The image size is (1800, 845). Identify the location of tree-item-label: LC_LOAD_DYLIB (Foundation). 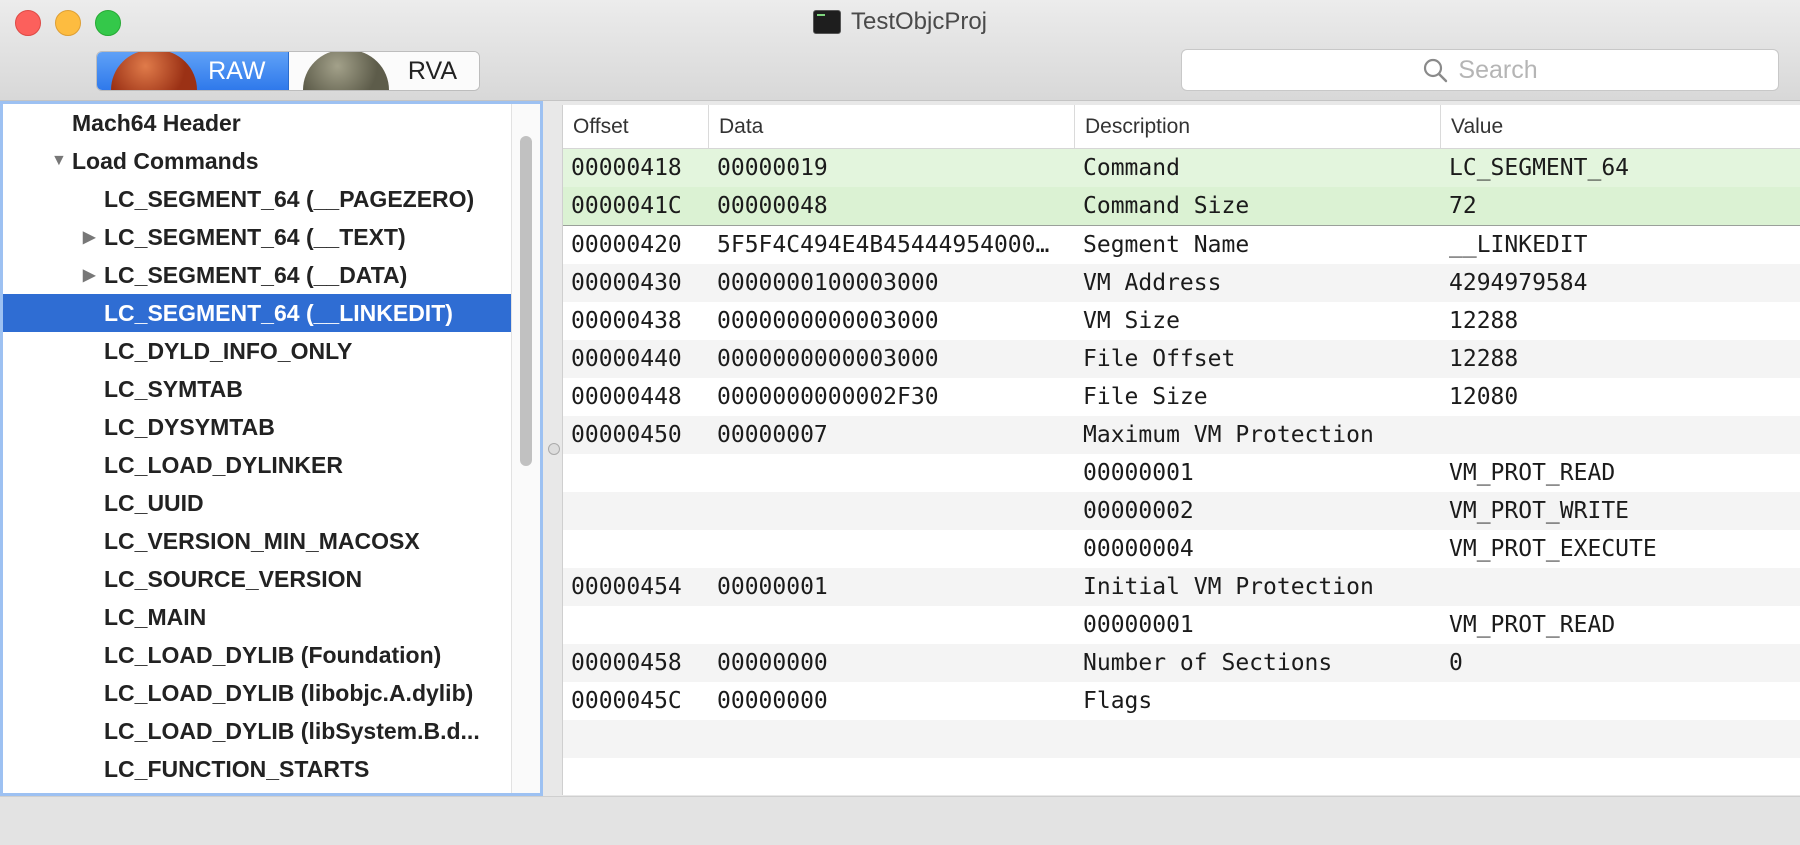
(273, 654).